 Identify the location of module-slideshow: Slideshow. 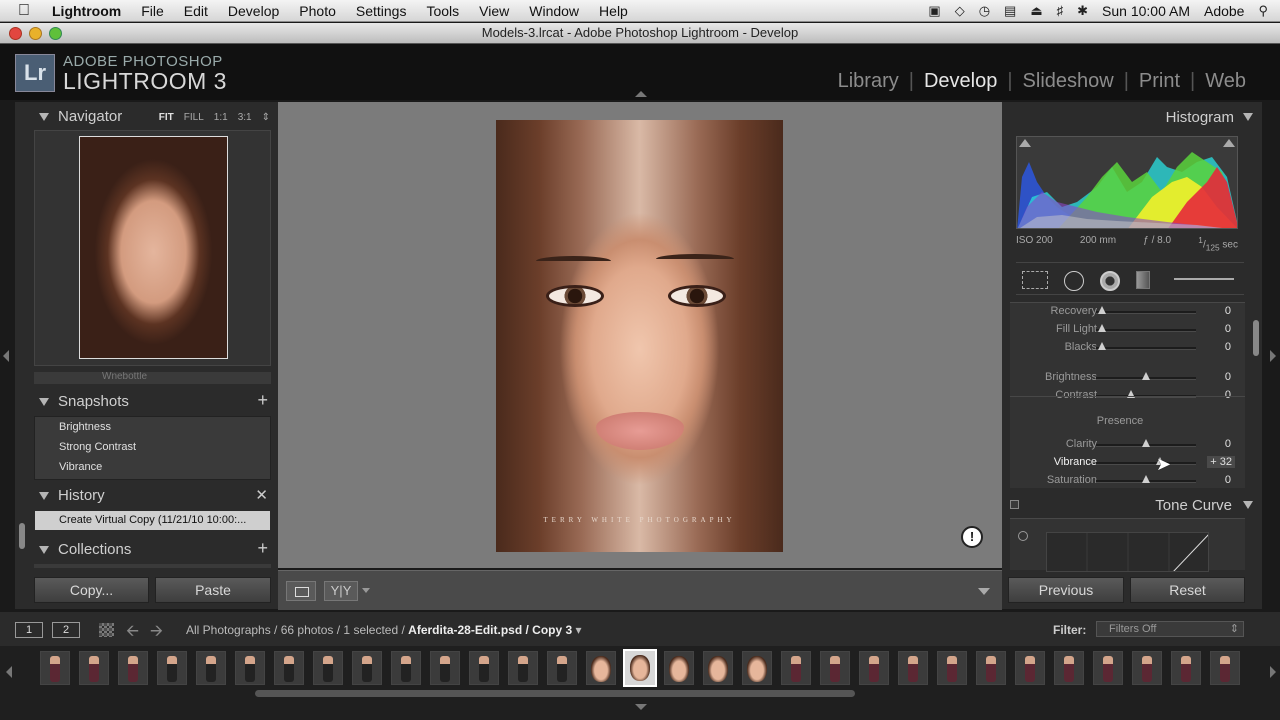
(1068, 81).